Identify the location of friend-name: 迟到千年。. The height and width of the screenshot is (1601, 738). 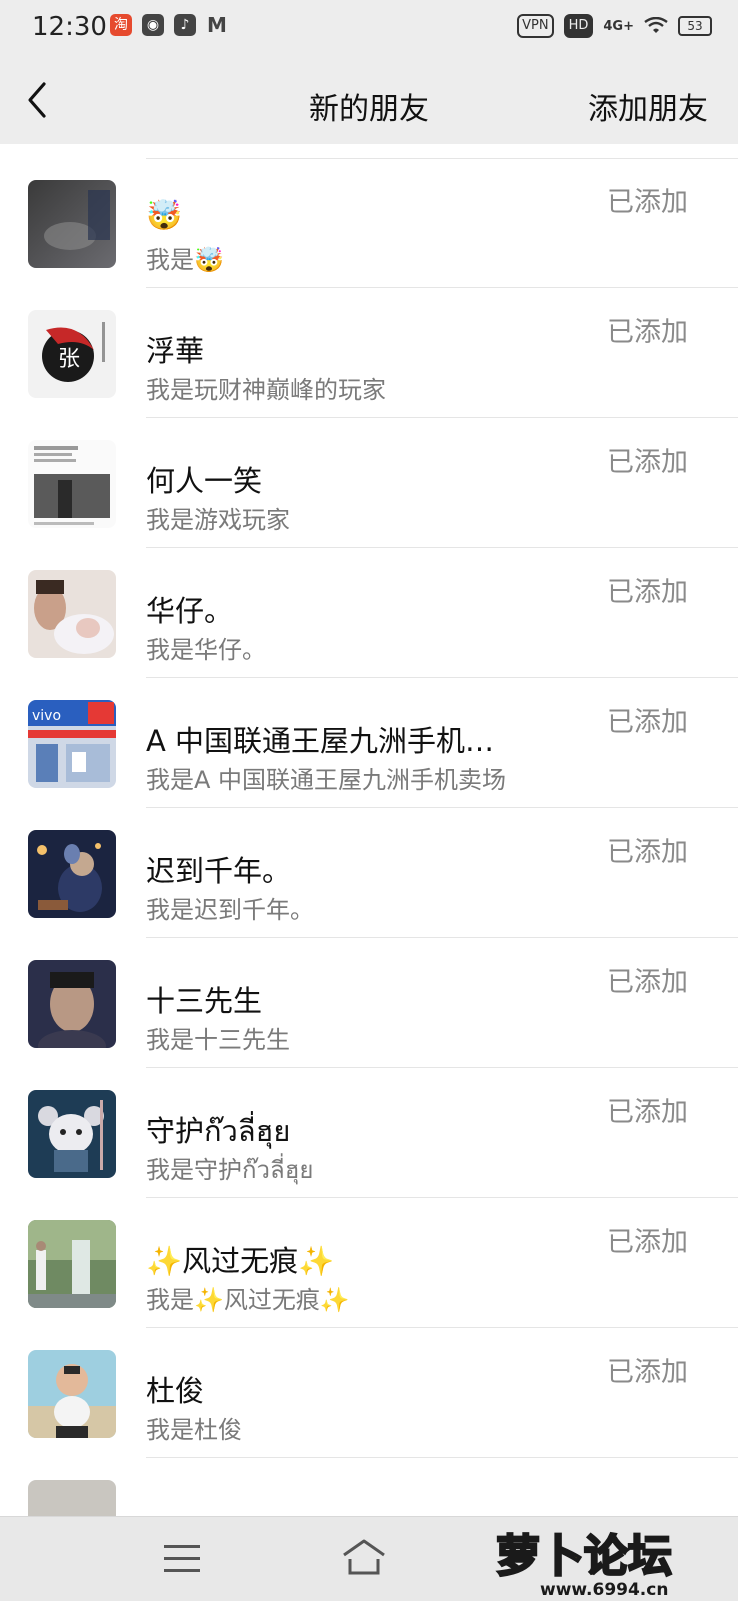
(219, 871).